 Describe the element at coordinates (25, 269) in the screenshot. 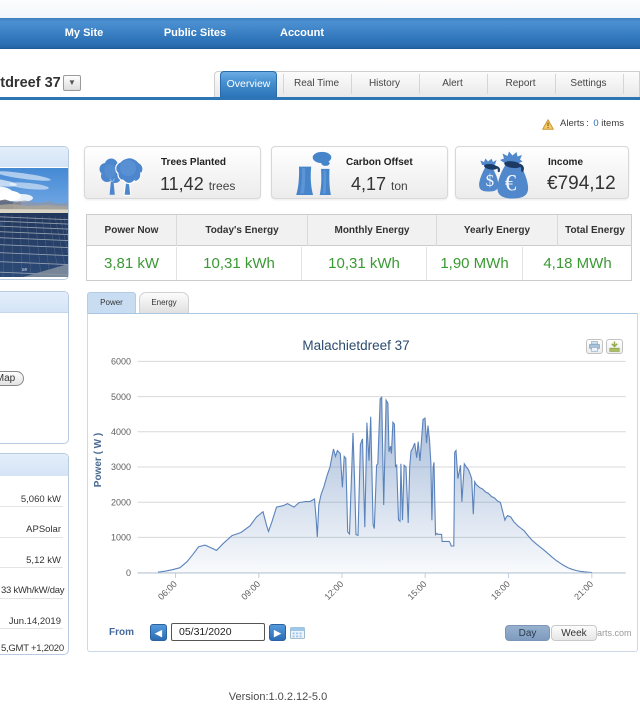

I see `svg-text: Mr` at that location.